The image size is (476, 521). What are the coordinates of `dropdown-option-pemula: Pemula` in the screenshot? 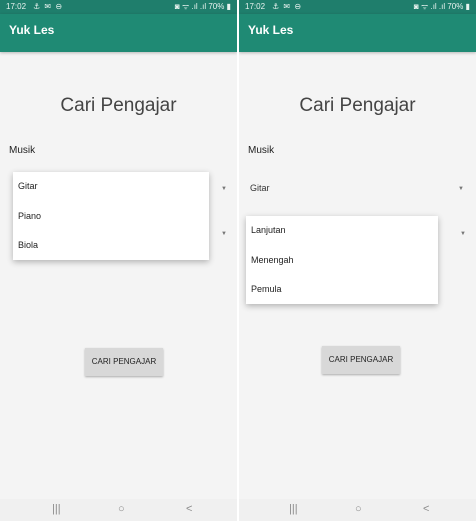 It's located at (342, 290).